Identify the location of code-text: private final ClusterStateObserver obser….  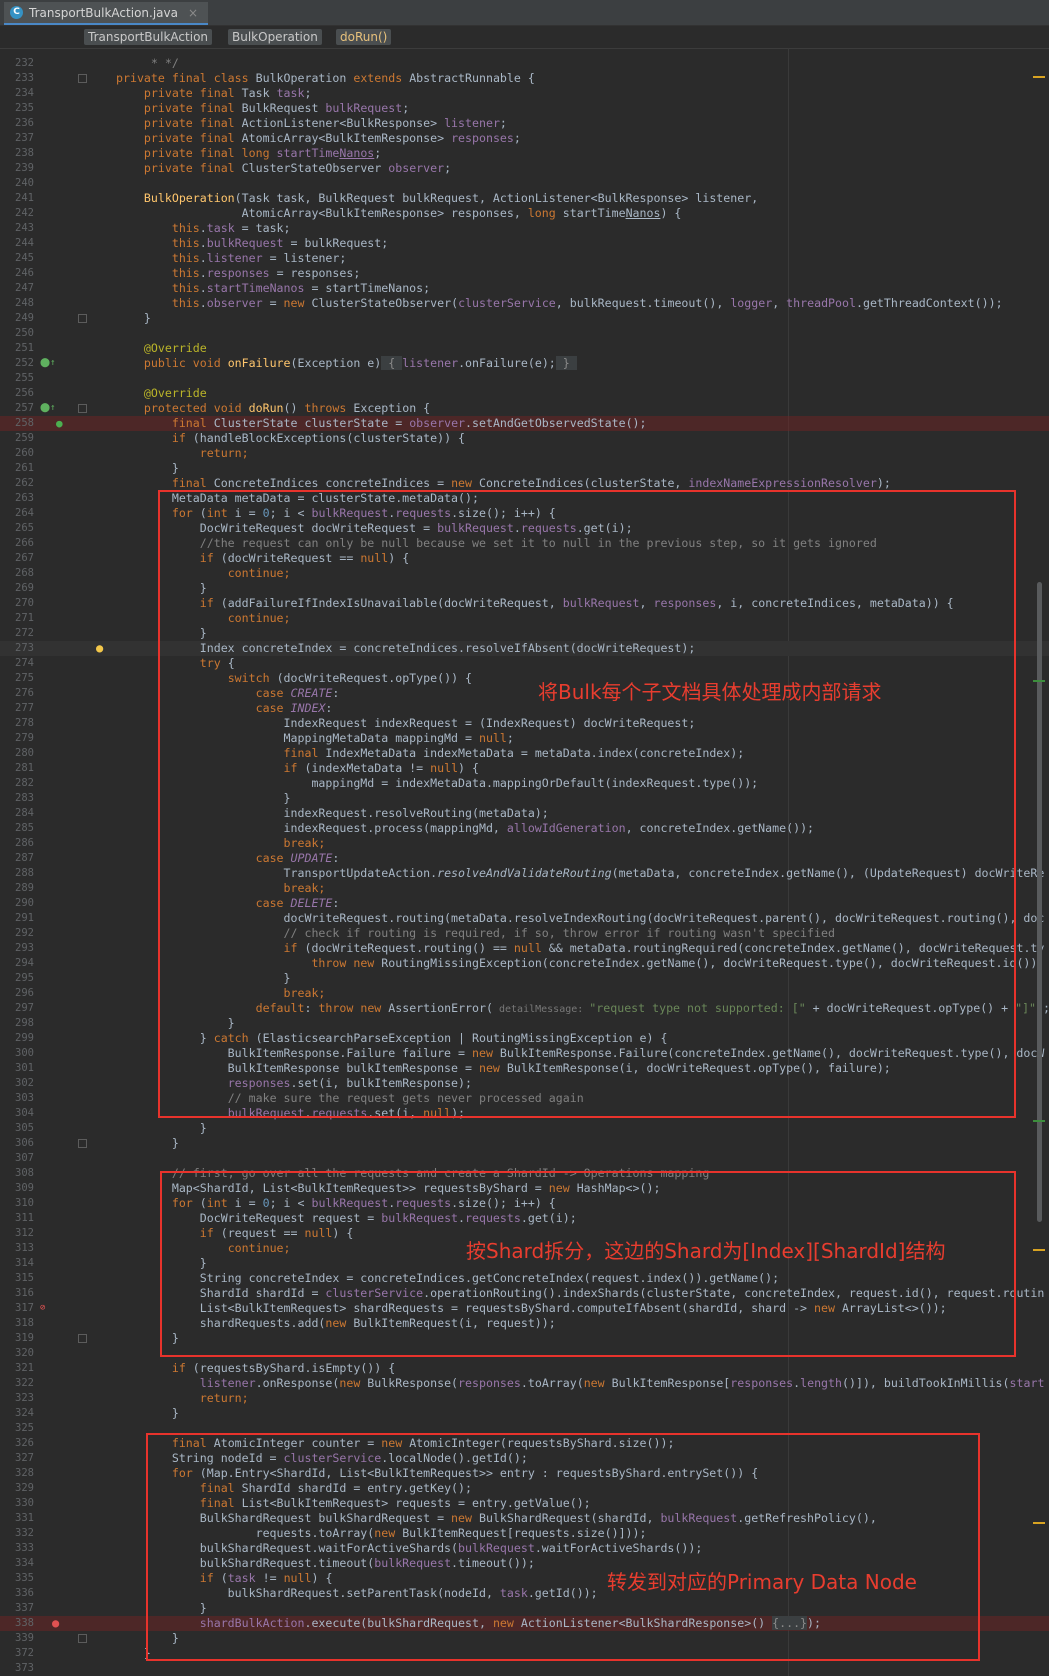
(297, 168).